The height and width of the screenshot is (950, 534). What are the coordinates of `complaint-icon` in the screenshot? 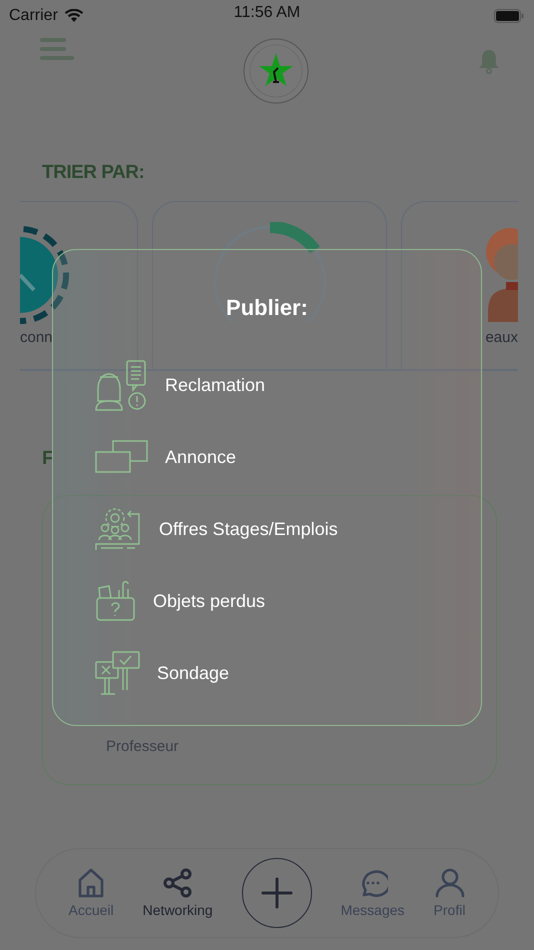 It's located at (122, 385).